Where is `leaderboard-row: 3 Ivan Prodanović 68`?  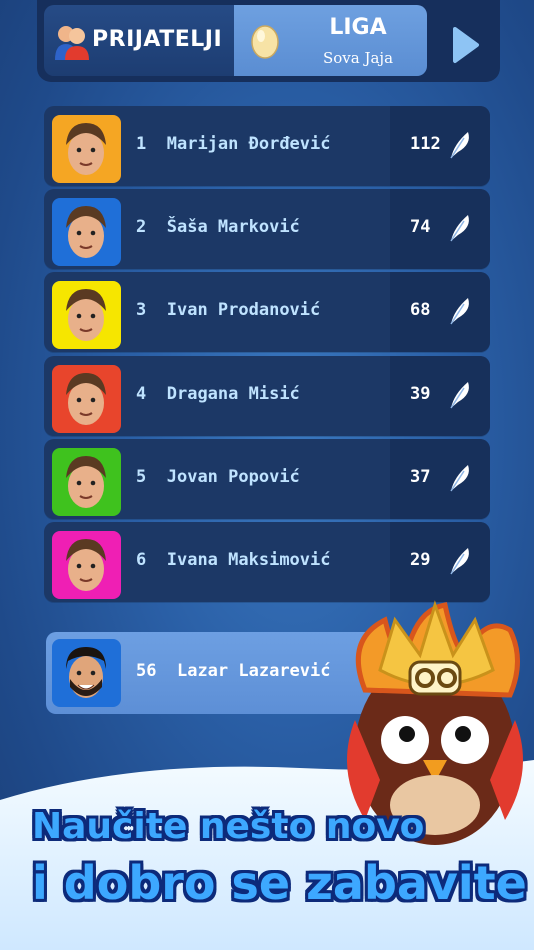 leaderboard-row: 3 Ivan Prodanović 68 is located at coordinates (267, 312).